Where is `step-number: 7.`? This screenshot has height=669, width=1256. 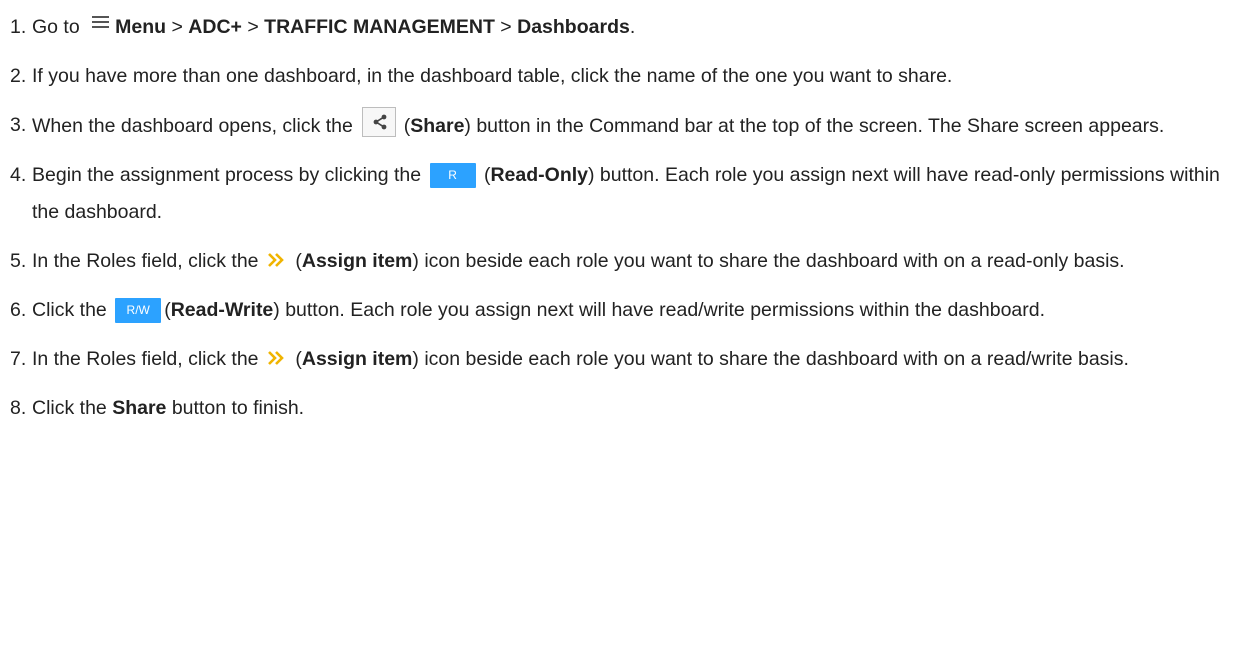
step-number: 7. is located at coordinates (18, 359).